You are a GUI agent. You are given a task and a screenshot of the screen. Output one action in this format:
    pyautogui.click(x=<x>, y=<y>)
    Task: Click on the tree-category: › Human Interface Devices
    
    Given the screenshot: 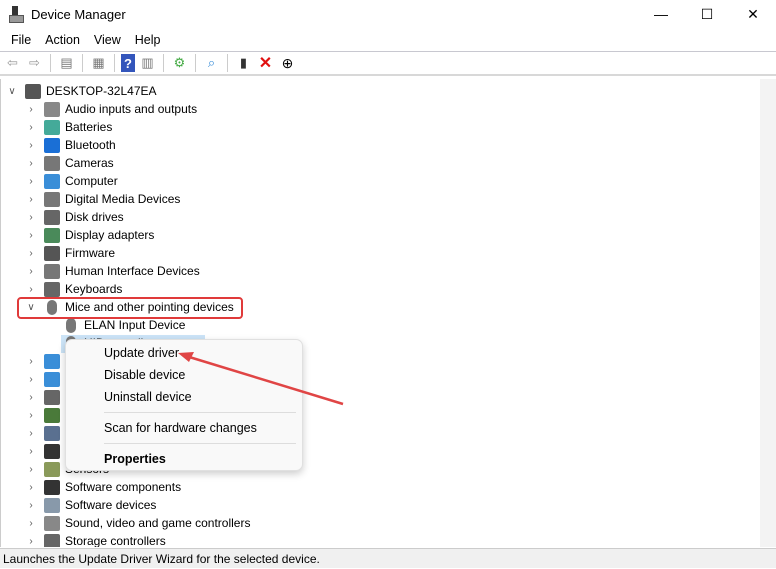 What is the action you would take?
    pyautogui.click(x=112, y=271)
    